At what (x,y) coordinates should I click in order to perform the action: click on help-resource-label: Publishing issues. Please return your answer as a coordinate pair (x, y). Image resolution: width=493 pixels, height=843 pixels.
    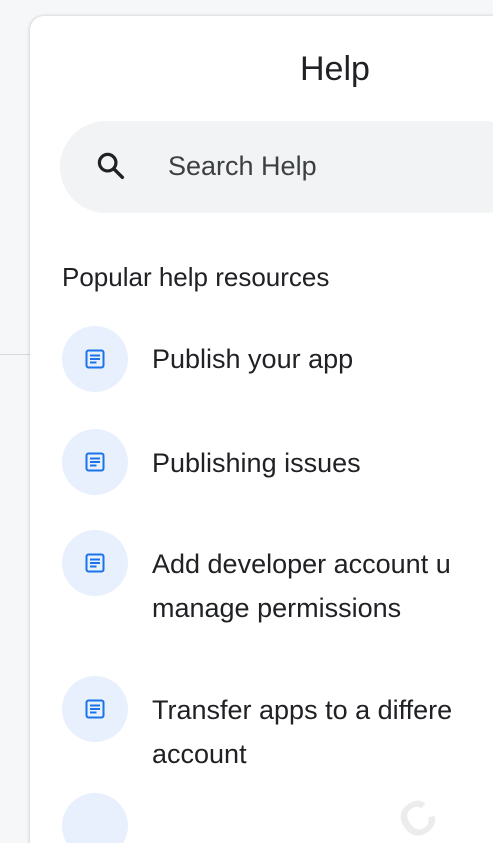
    Looking at the image, I should click on (256, 463).